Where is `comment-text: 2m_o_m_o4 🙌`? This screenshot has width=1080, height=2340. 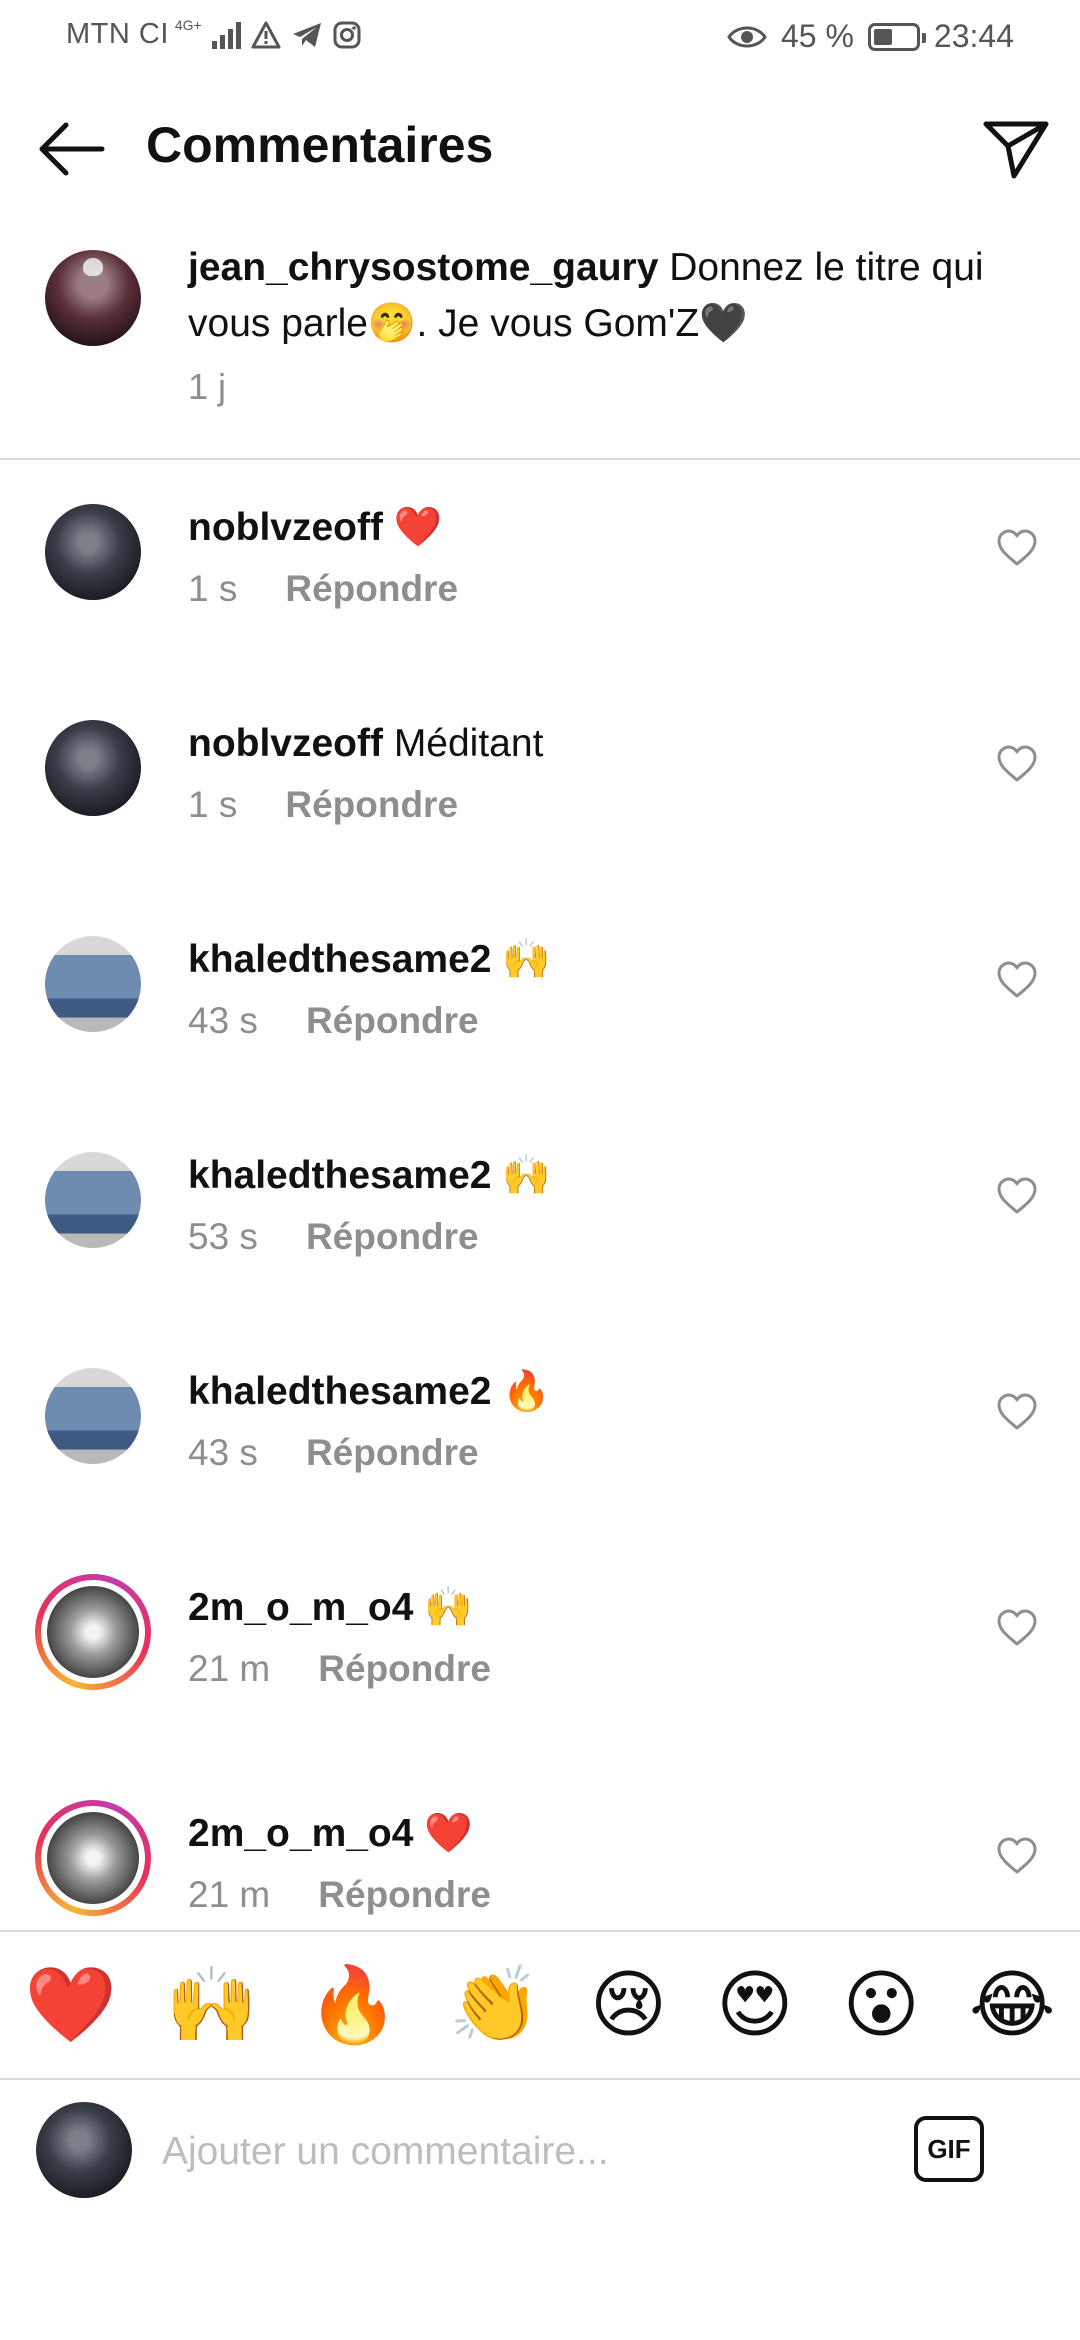
comment-text: 2m_o_m_o4 🙌 is located at coordinates (330, 1608).